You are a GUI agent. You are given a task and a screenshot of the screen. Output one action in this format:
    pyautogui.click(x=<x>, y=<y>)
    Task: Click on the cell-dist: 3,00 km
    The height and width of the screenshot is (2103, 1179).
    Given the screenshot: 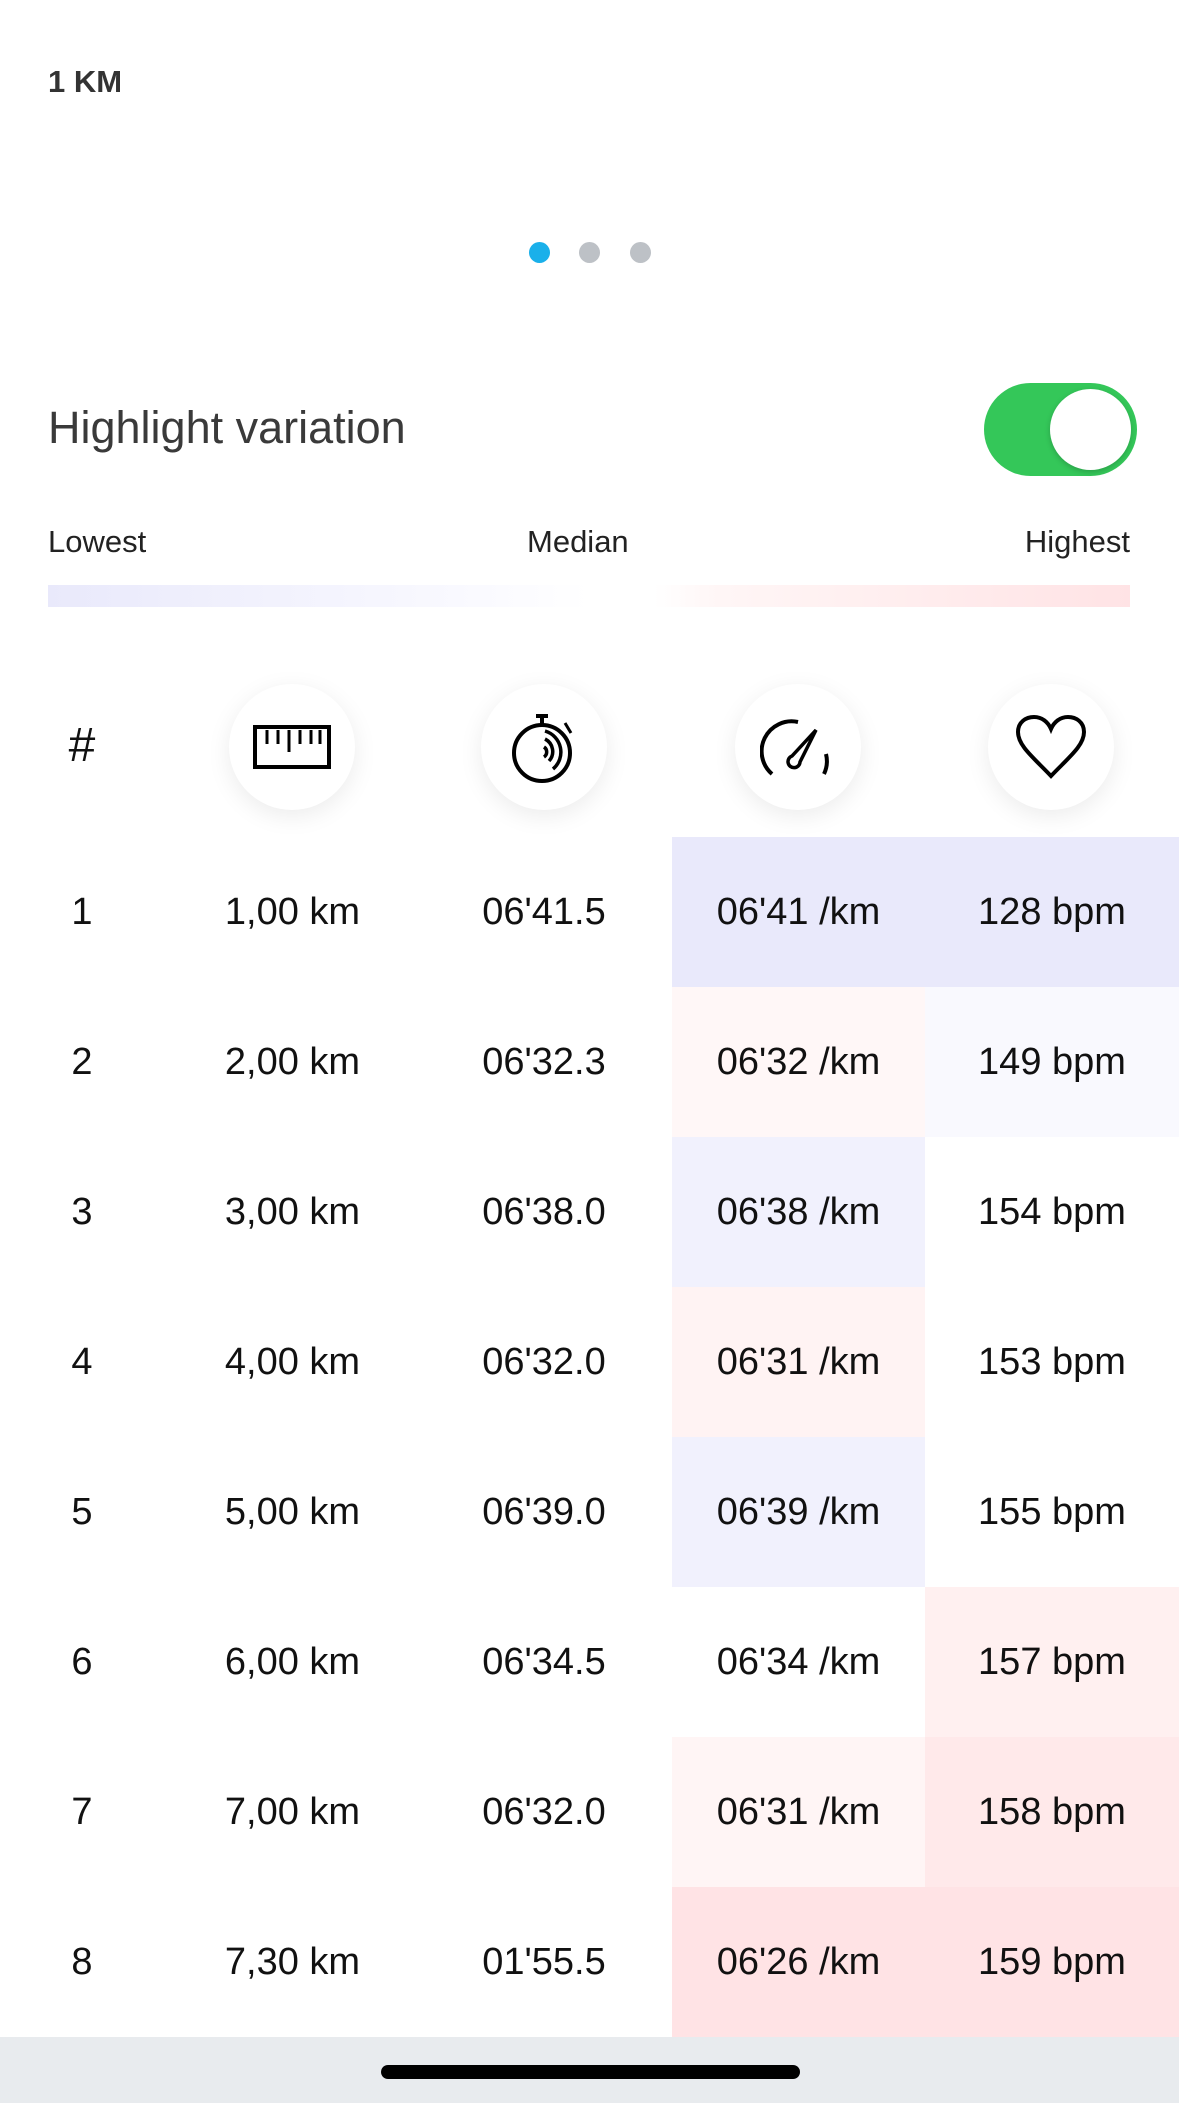 What is the action you would take?
    pyautogui.click(x=292, y=1211)
    